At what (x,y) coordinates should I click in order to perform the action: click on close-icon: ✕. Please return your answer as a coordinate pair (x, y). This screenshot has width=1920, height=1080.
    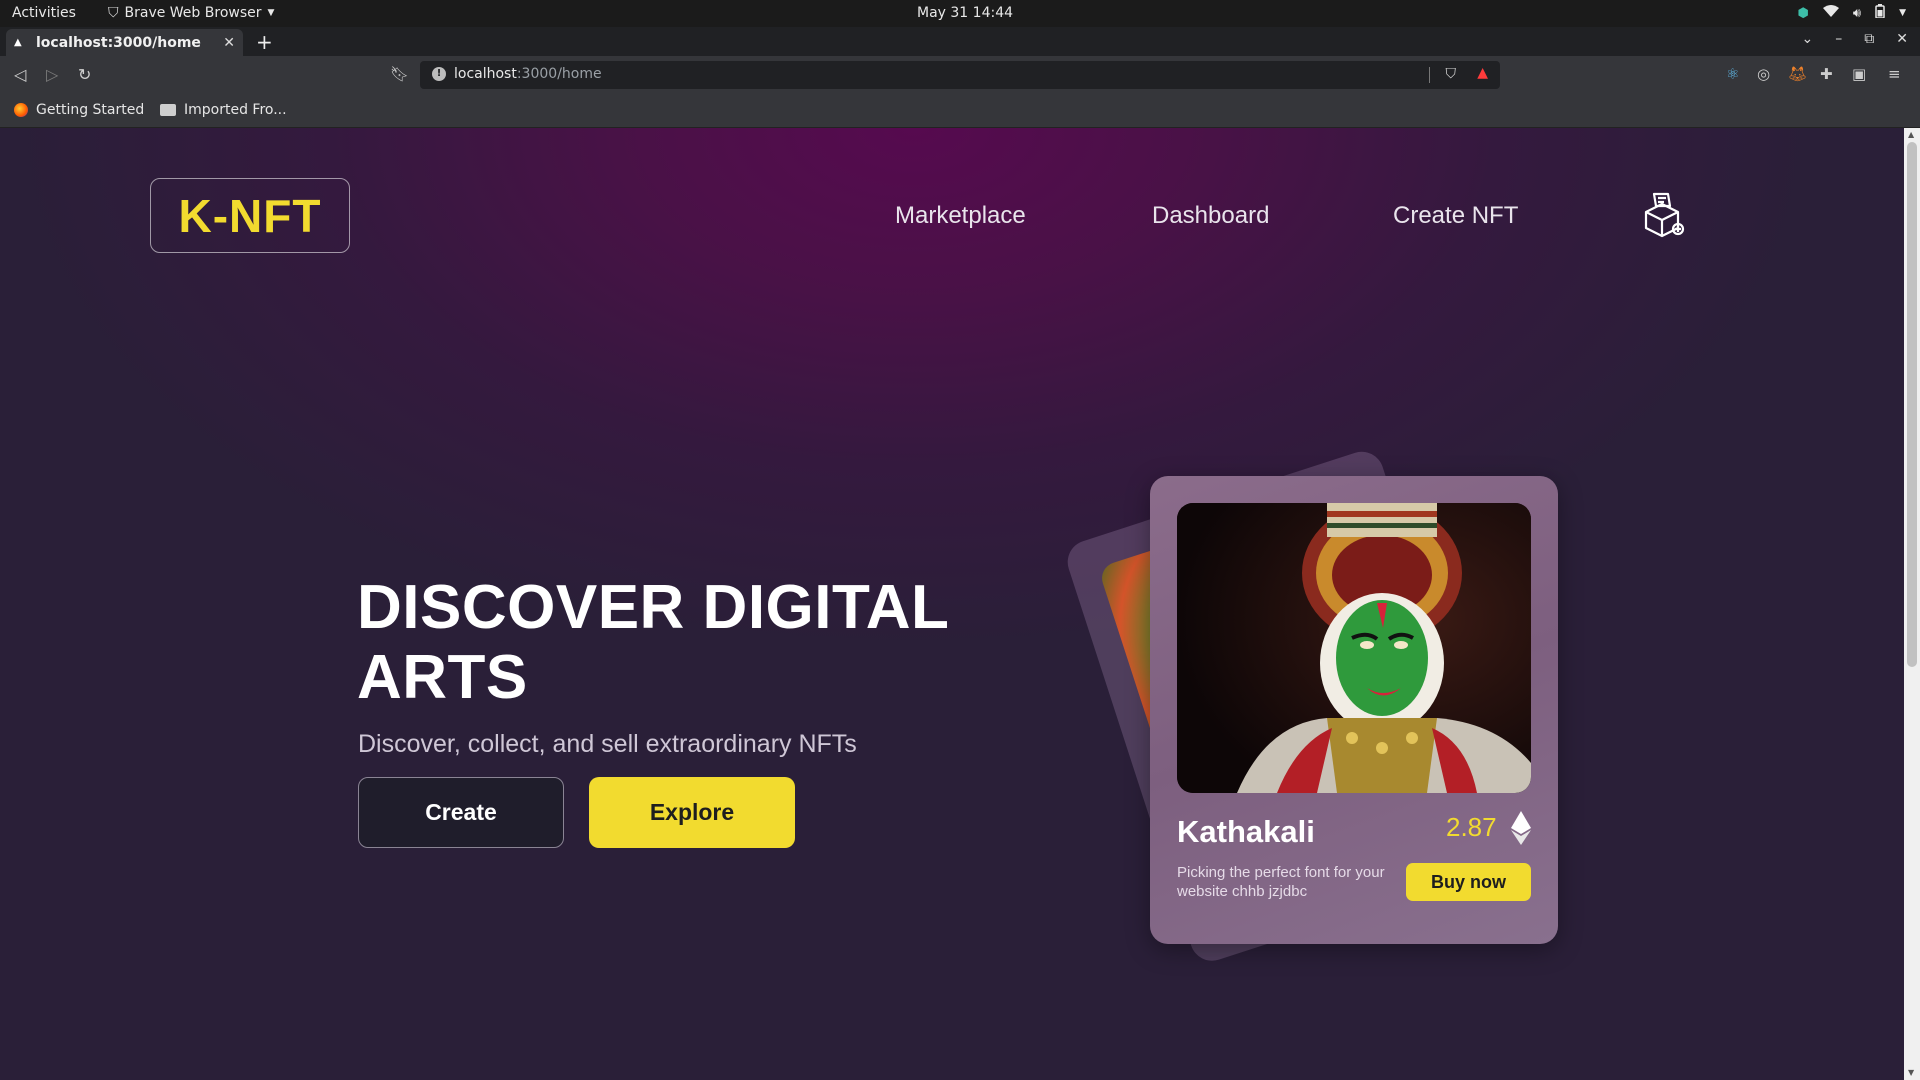
    Looking at the image, I should click on (229, 43).